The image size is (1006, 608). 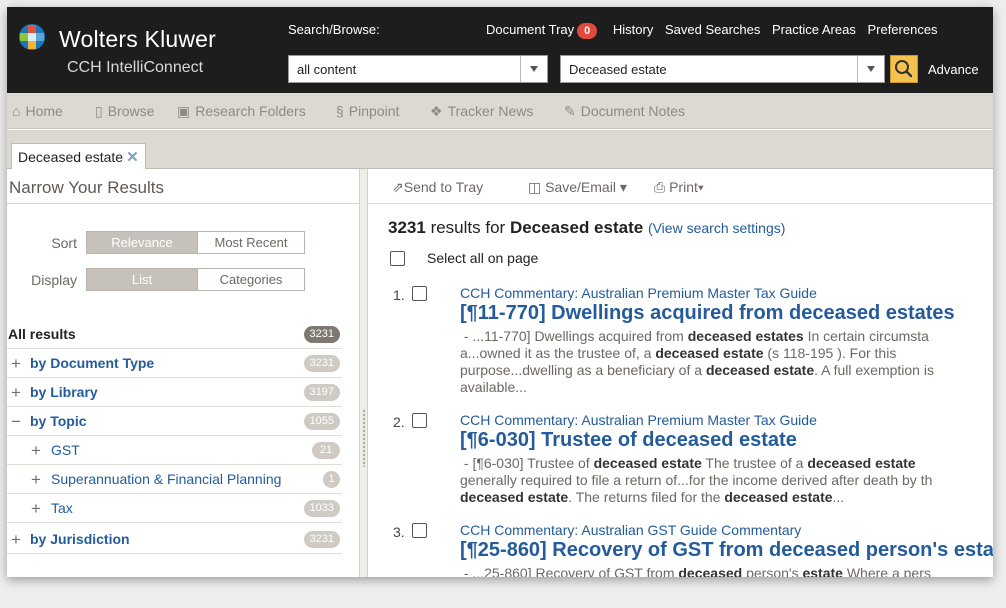 What do you see at coordinates (334, 29) in the screenshot?
I see `search-browse-label: Search/Browse:` at bounding box center [334, 29].